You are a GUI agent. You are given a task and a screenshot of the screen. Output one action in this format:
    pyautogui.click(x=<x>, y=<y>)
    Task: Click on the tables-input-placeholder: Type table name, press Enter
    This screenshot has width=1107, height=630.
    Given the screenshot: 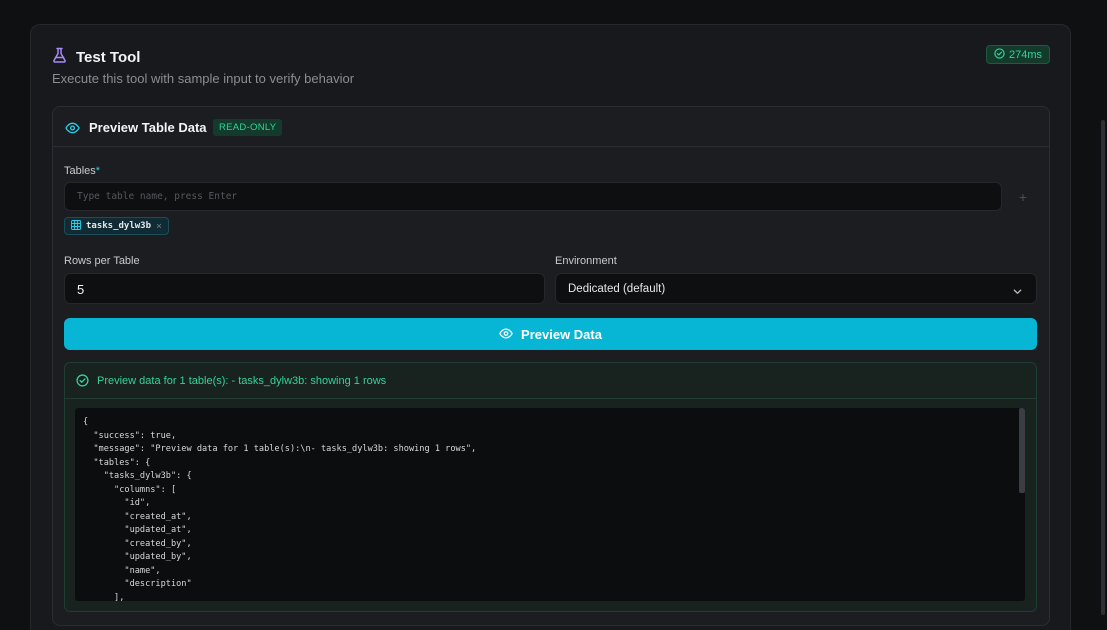 What is the action you would take?
    pyautogui.click(x=157, y=196)
    